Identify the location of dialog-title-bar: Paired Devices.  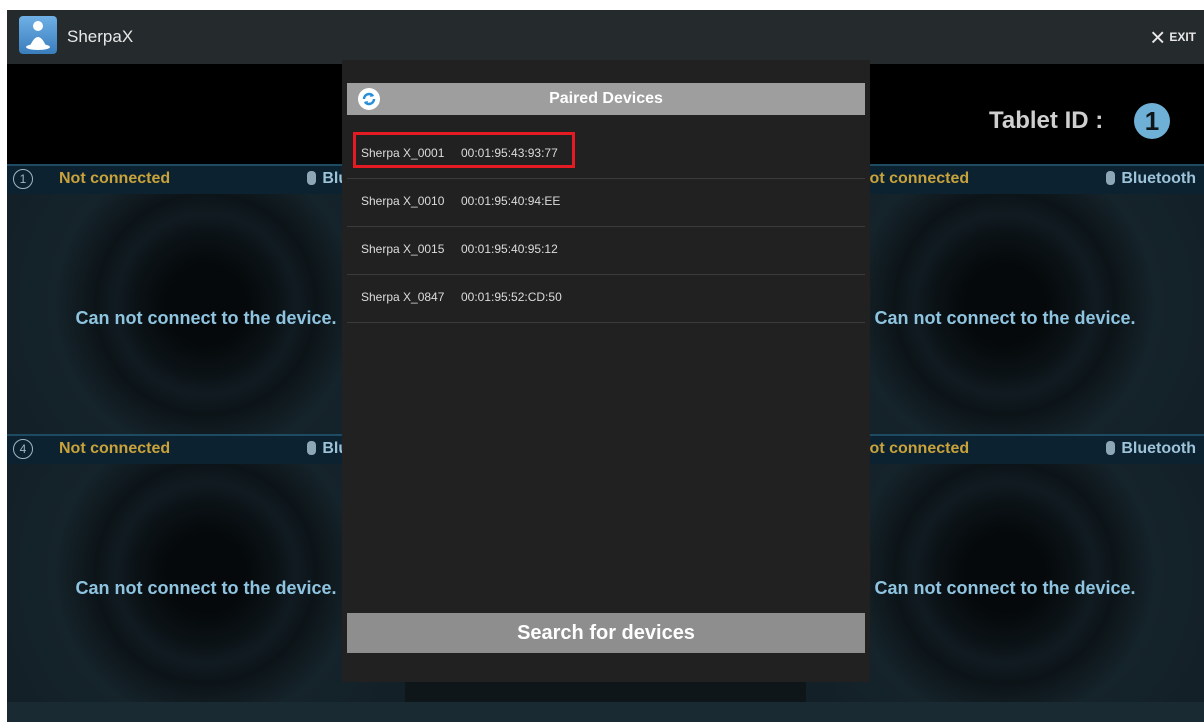
(606, 99).